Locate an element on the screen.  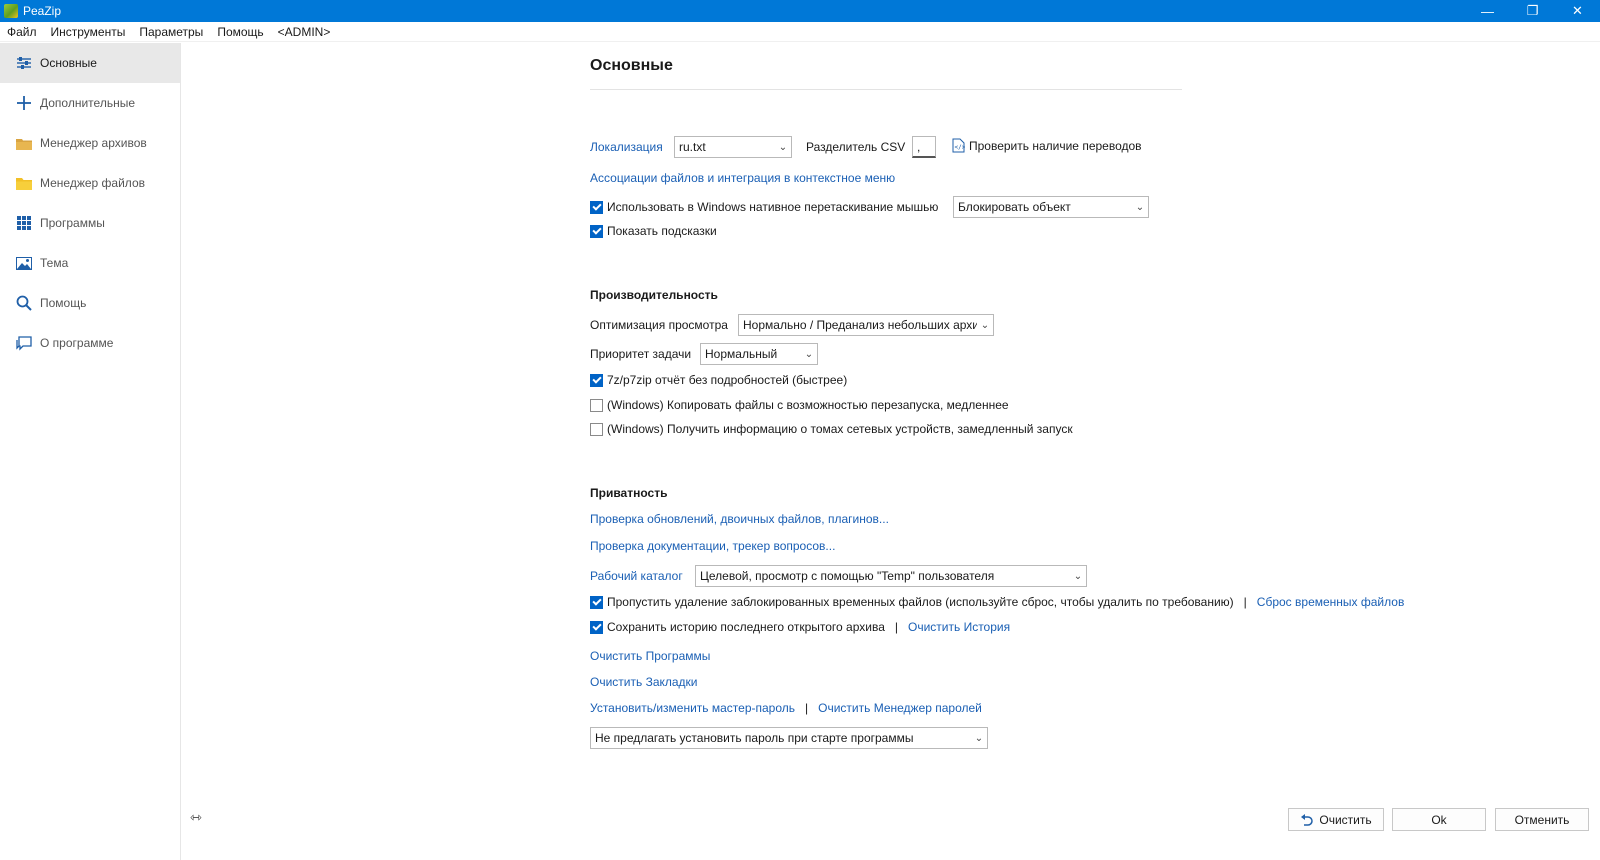
sidebar-item-label: Помощь is located at coordinates (63, 303).